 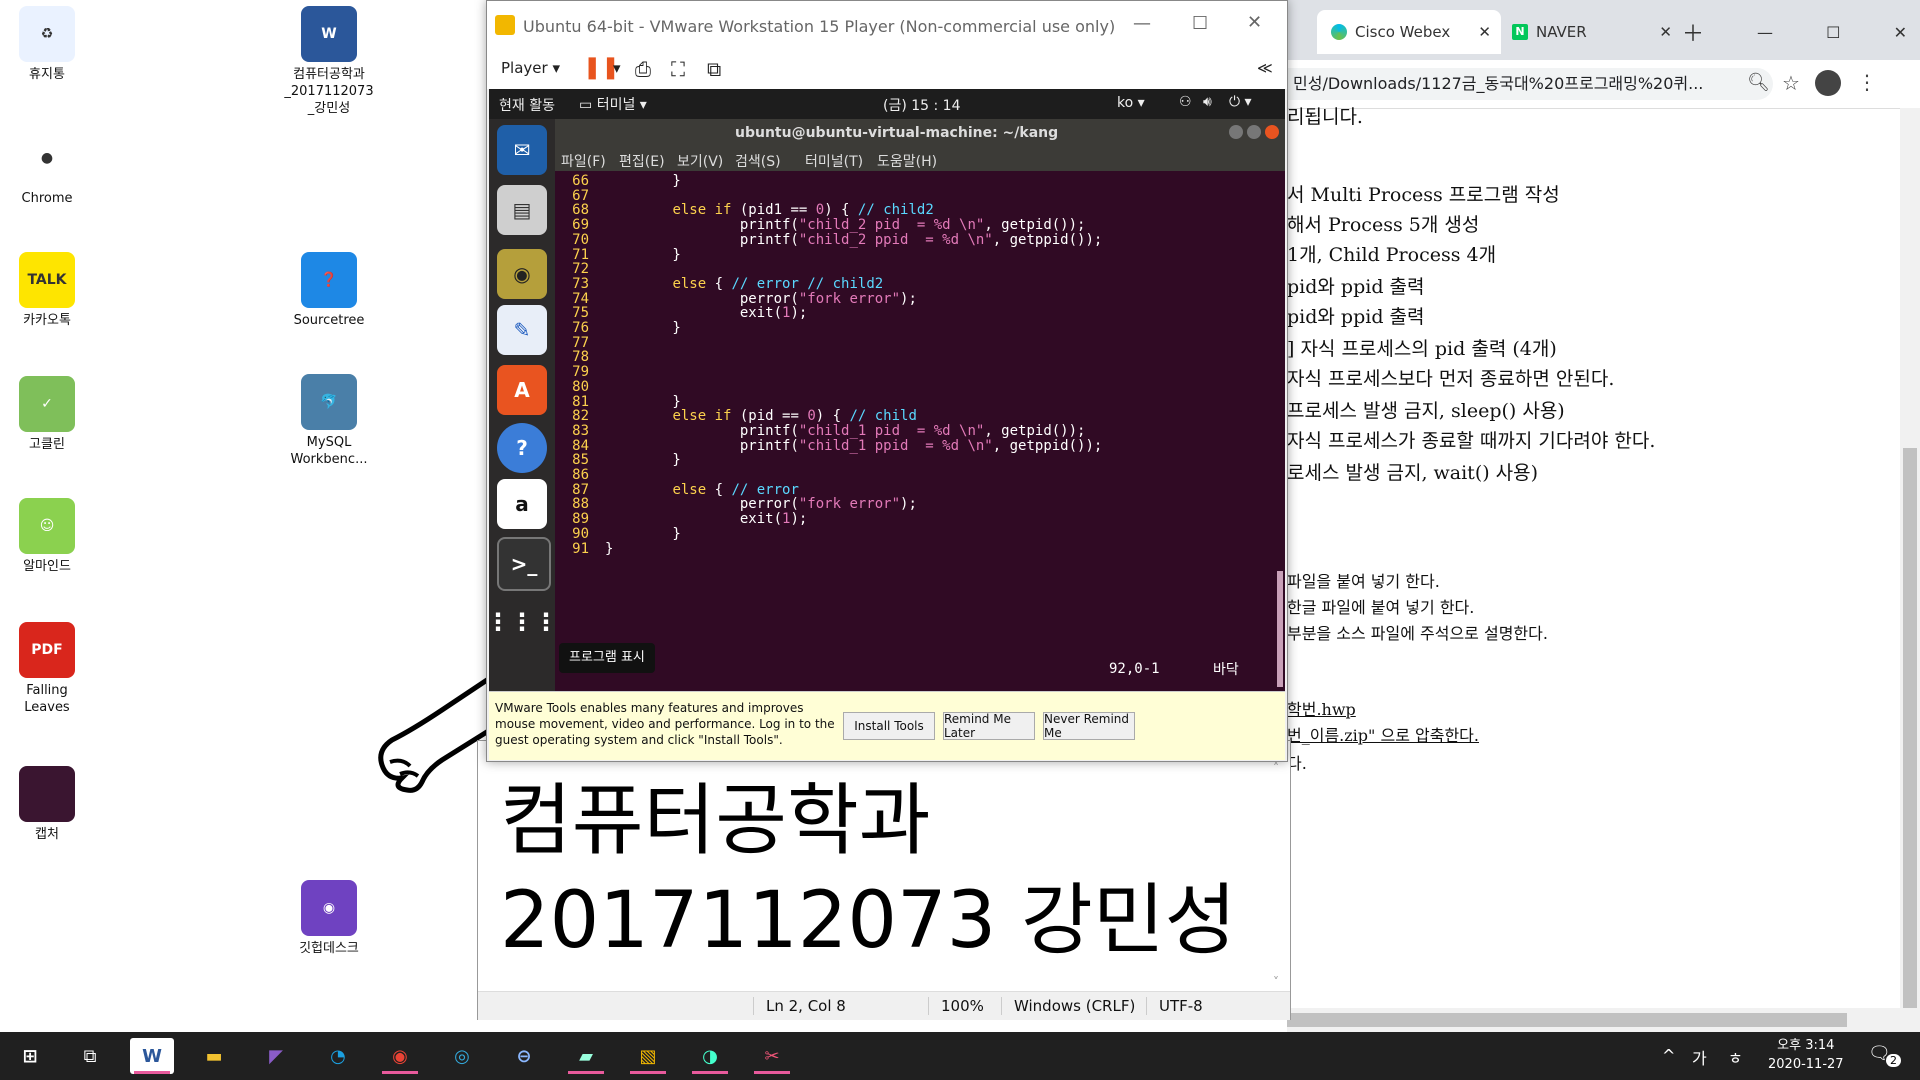 I want to click on code-text: }, so click(x=609, y=548).